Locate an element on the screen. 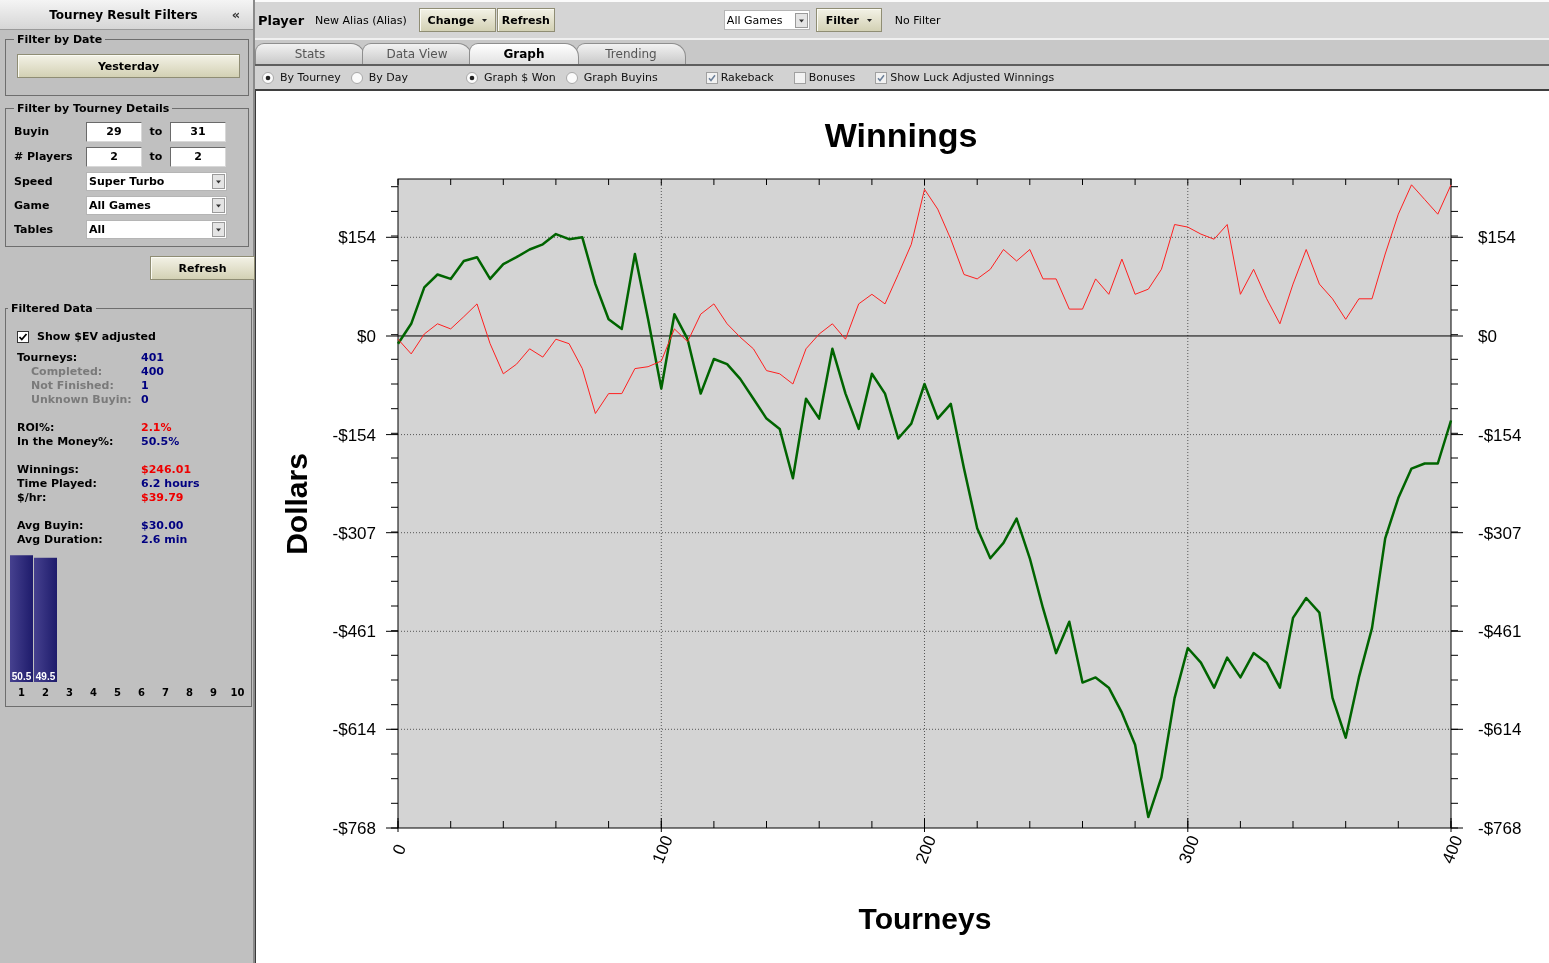  change-button: Change is located at coordinates (457, 20).